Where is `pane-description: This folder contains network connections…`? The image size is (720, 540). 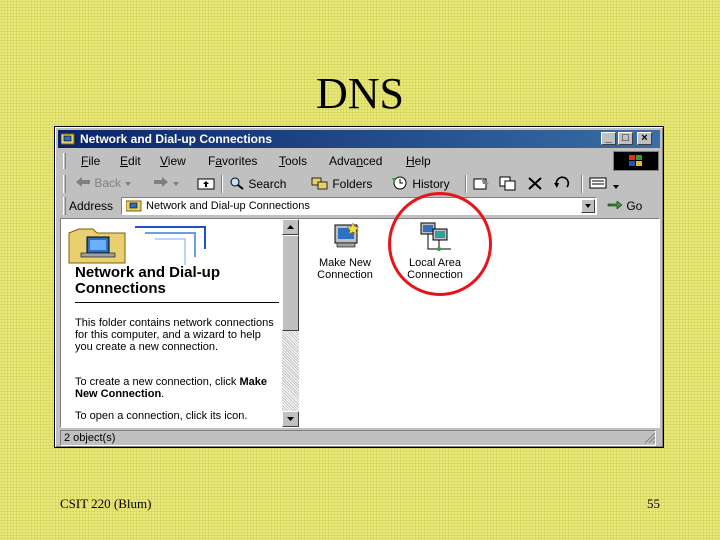 pane-description: This folder contains network connections… is located at coordinates (174, 335).